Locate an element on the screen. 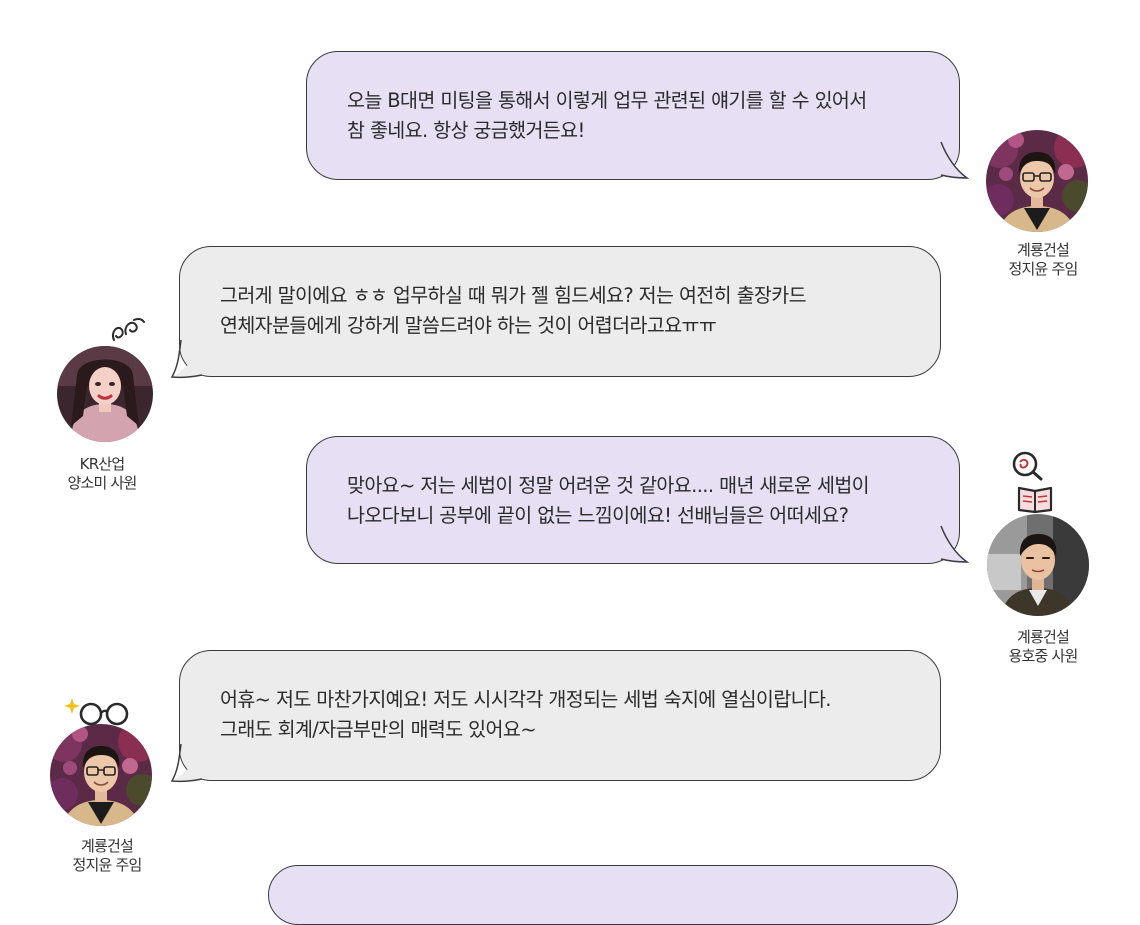  chat-bubble-4-line-2: 그래도 회계/자금부만의 매력도 있어요~ is located at coordinates (378, 729).